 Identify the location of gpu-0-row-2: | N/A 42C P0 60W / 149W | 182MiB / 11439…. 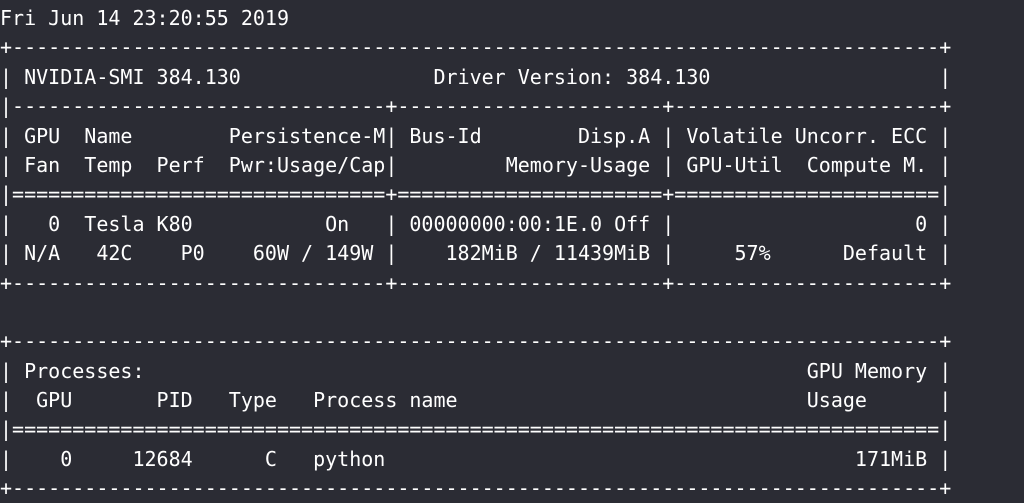
(476, 253).